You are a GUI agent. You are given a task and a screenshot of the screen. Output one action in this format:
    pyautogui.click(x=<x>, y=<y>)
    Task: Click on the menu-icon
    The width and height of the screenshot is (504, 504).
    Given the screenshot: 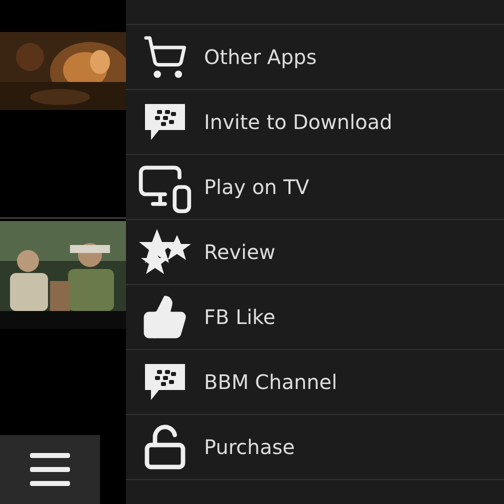 What is the action you would take?
    pyautogui.click(x=50, y=469)
    